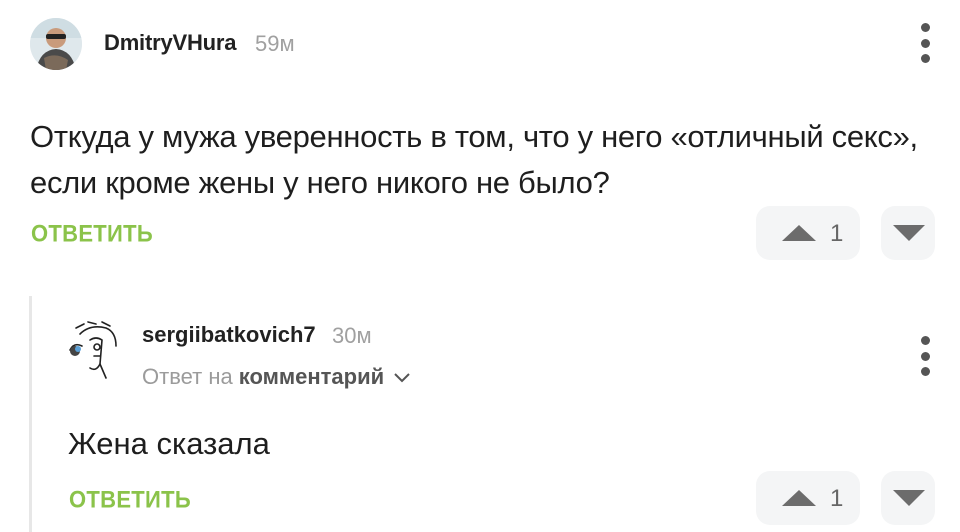 This screenshot has width=960, height=532. What do you see at coordinates (229, 335) in the screenshot?
I see `comment-author: sergiibatkovich7` at bounding box center [229, 335].